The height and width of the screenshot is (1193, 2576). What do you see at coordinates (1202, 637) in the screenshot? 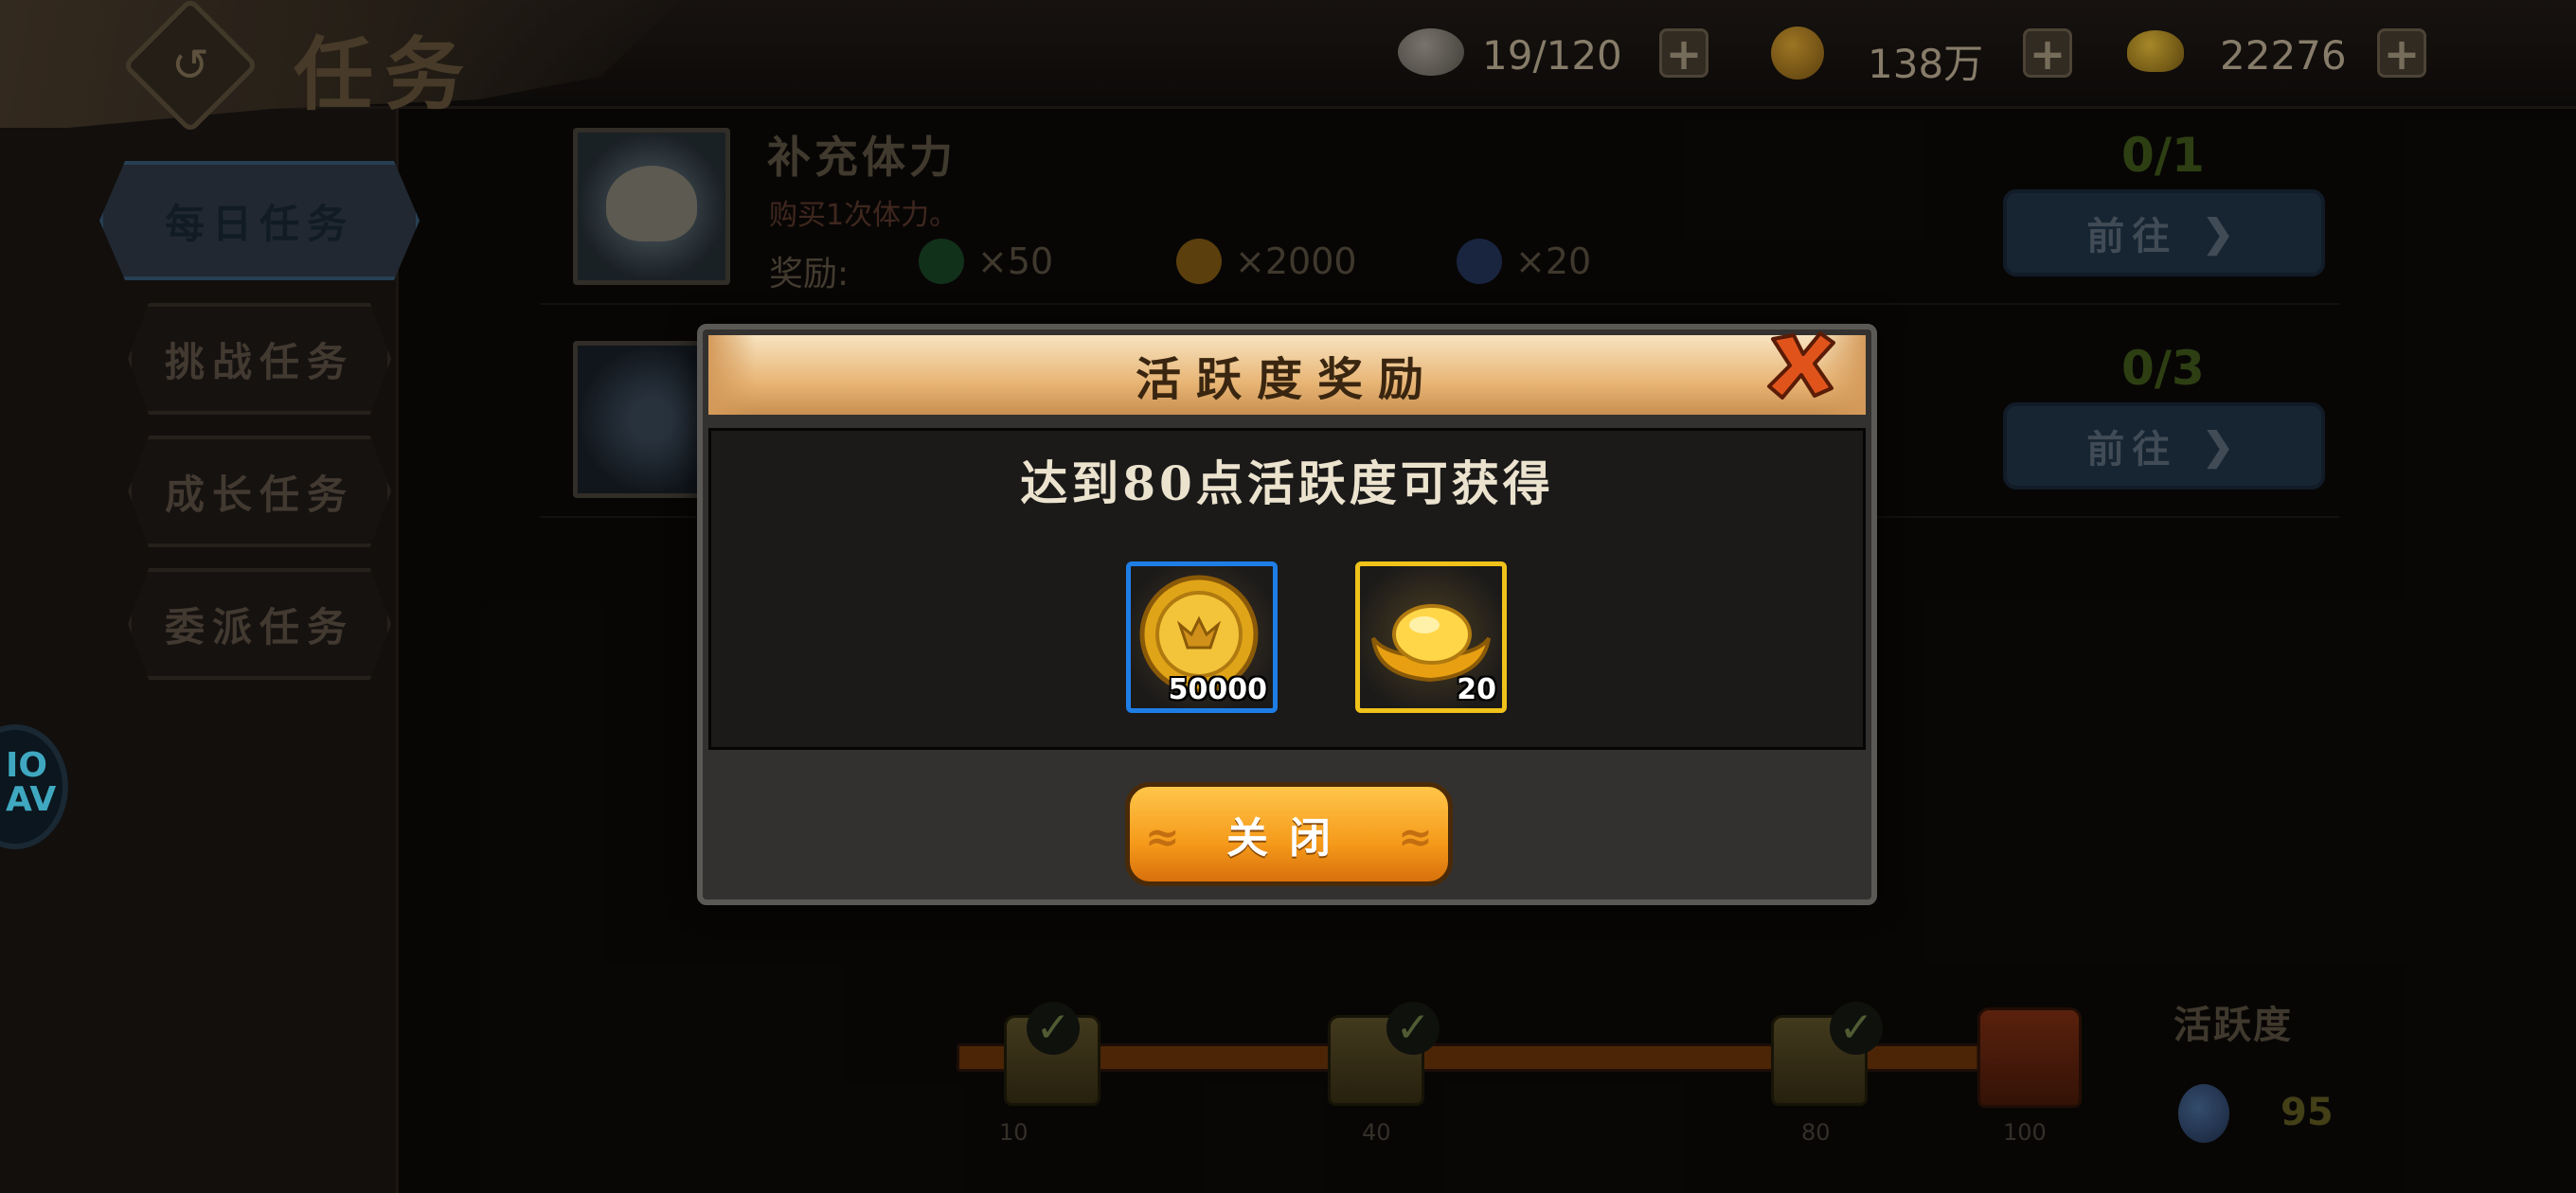
I see `reward-slot-coin: 50000` at bounding box center [1202, 637].